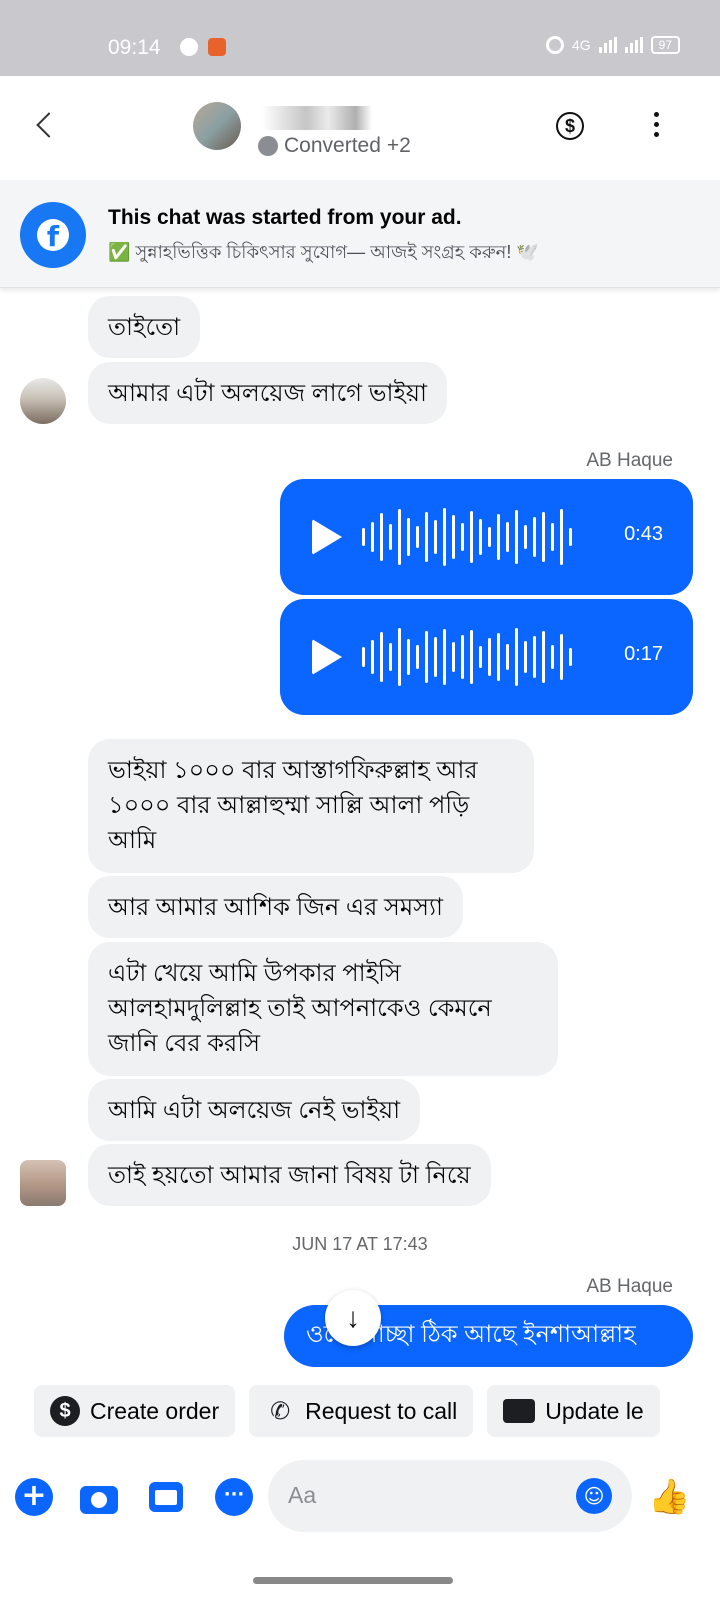  Describe the element at coordinates (217, 126) in the screenshot. I see `contact-avatar` at that location.